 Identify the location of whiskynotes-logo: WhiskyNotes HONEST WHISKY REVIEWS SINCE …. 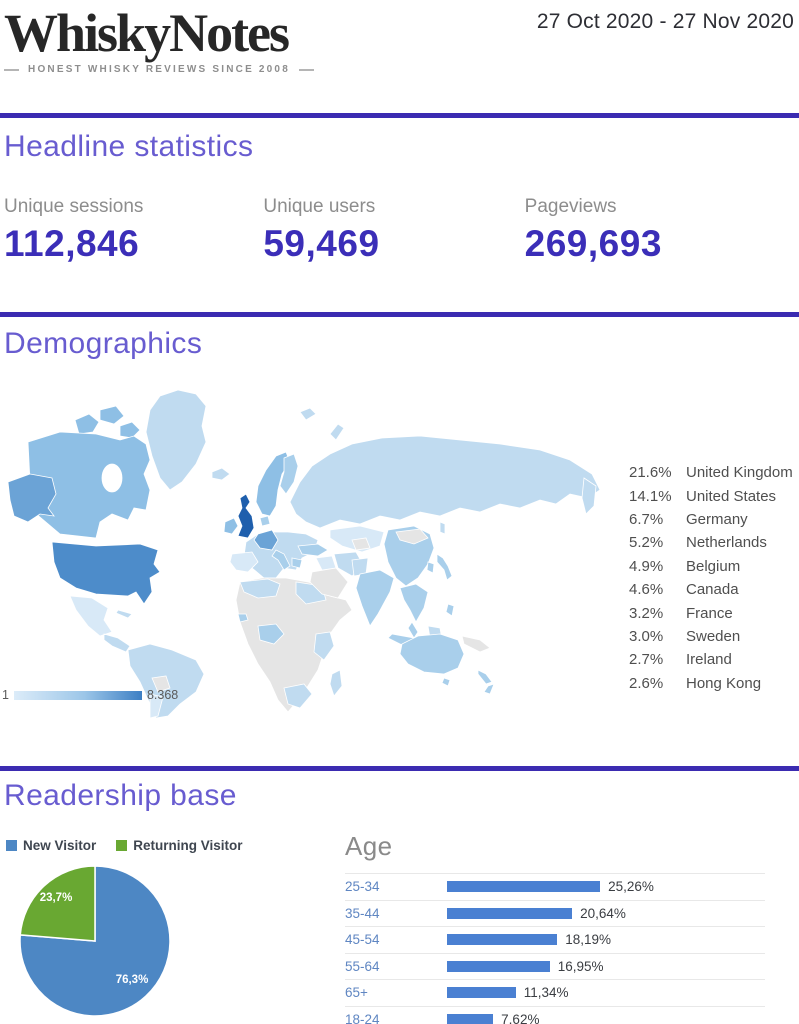
(159, 40).